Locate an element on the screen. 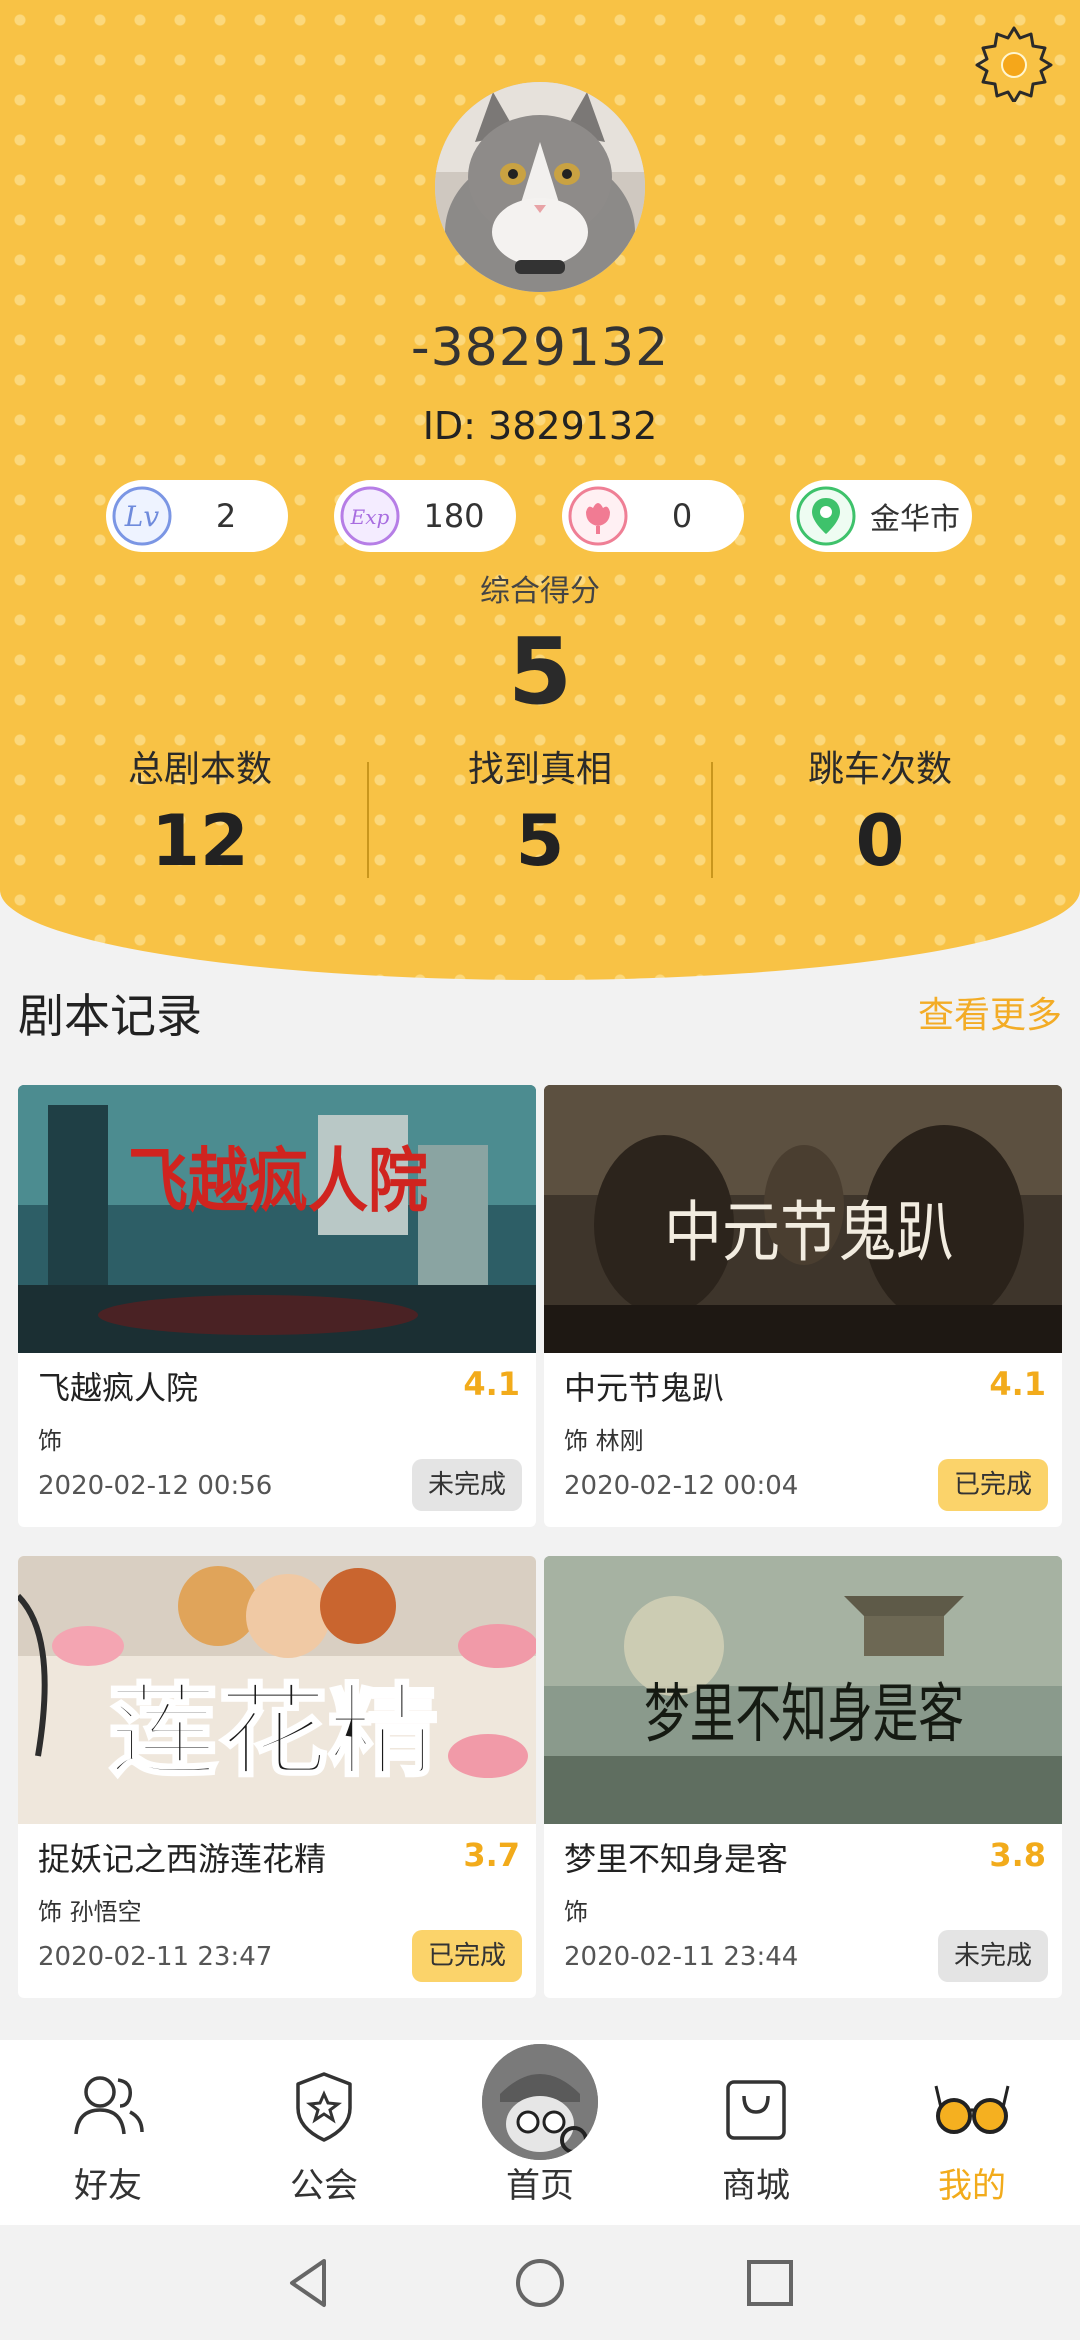 This screenshot has width=1080, height=2340. cover-title-text: 梦里不知身是客 is located at coordinates (804, 1715).